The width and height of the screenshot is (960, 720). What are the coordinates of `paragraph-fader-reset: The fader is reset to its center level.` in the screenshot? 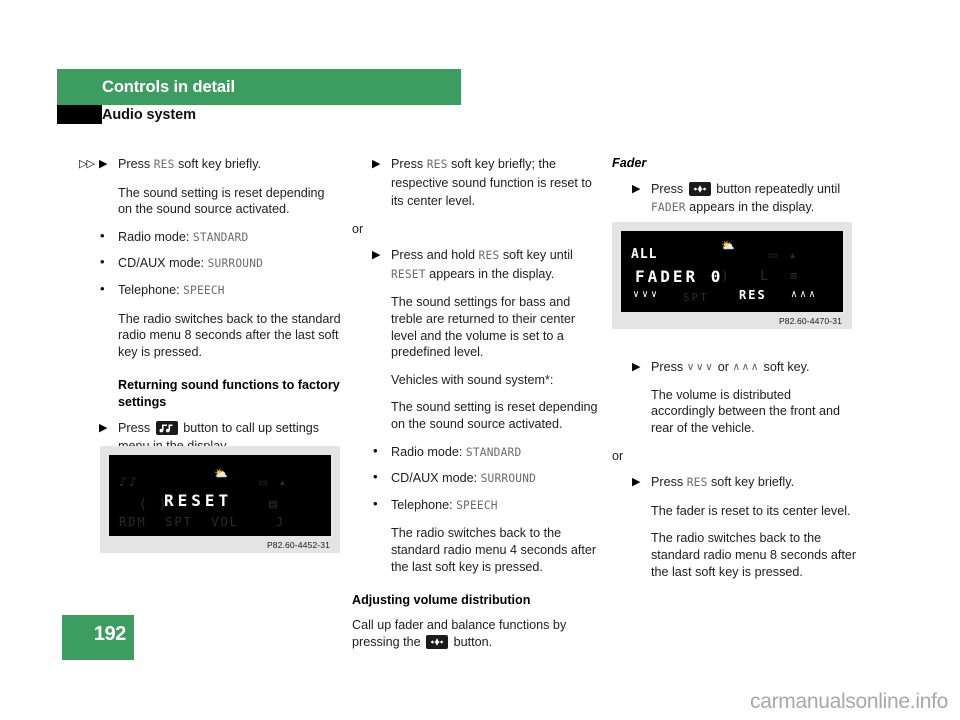 It's located at (751, 510).